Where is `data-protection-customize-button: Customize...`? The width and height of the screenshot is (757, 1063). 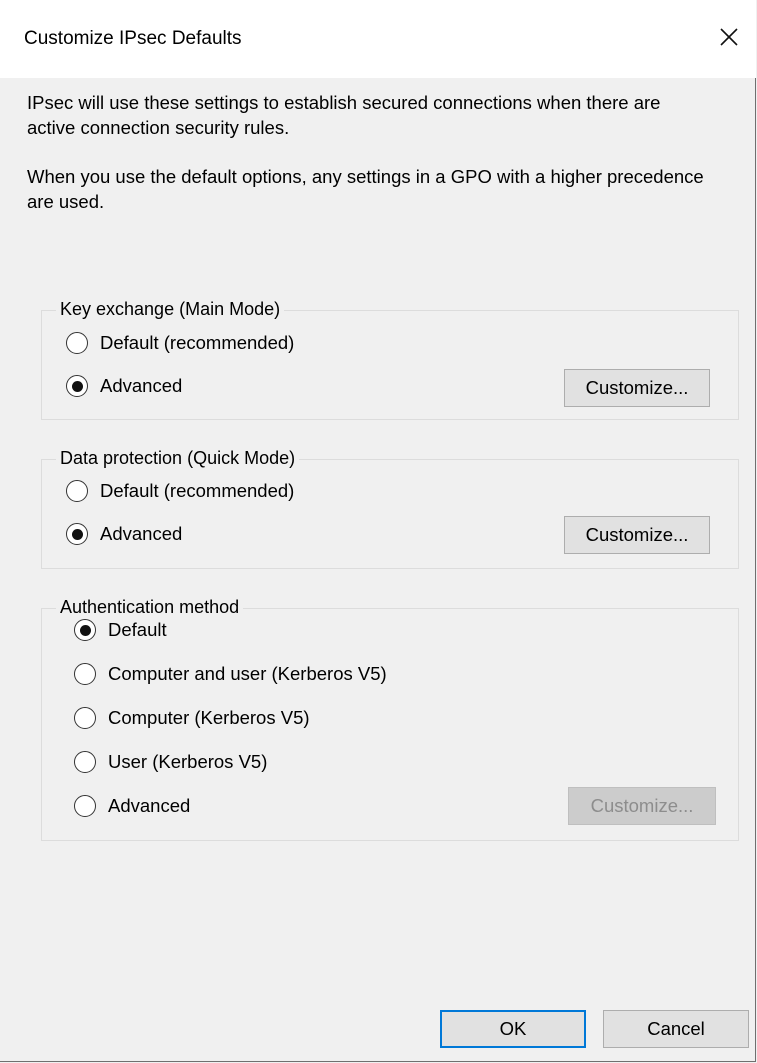 data-protection-customize-button: Customize... is located at coordinates (637, 535).